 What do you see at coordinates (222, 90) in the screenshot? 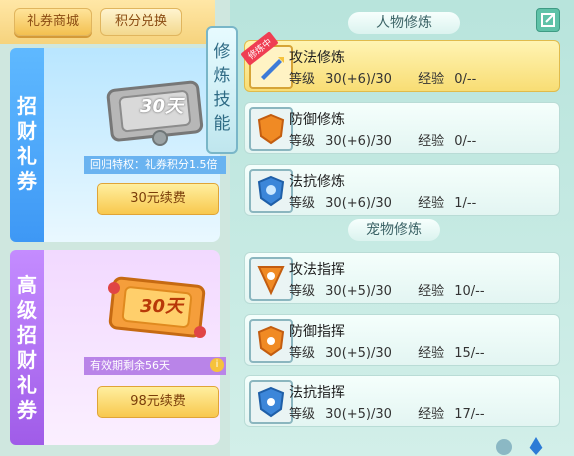
I see `tab-cultivation-skills: 修 炼 技 能` at bounding box center [222, 90].